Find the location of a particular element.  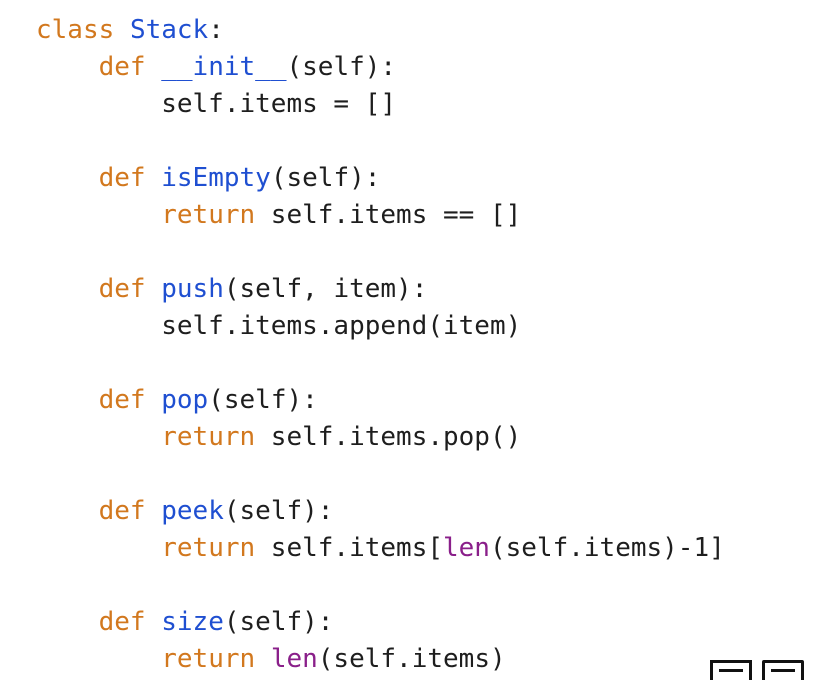

function-name-token: __init__ is located at coordinates (224, 67).